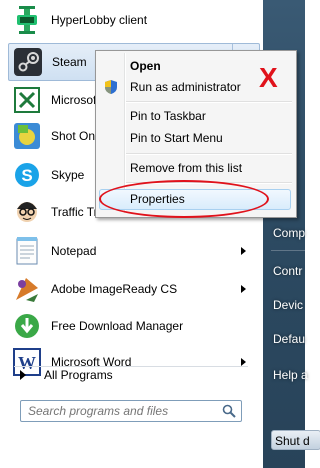 This screenshot has height=468, width=320. I want to click on annotation-x-mark: X, so click(268, 77).